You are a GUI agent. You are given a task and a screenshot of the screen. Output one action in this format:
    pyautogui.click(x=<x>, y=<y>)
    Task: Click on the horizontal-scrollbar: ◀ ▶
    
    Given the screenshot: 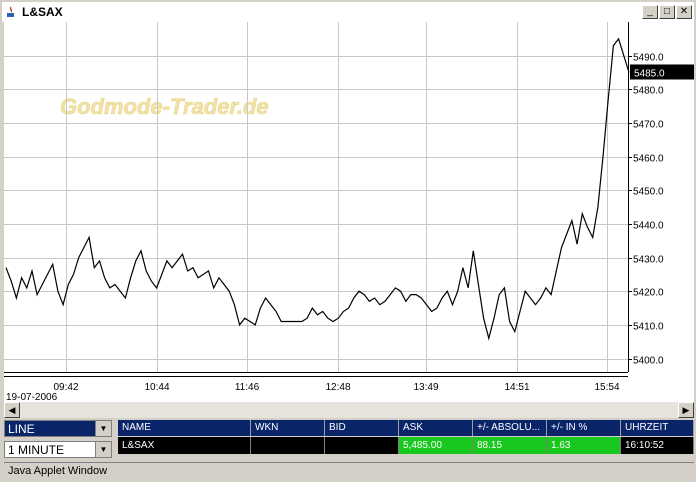 What is the action you would take?
    pyautogui.click(x=349, y=410)
    